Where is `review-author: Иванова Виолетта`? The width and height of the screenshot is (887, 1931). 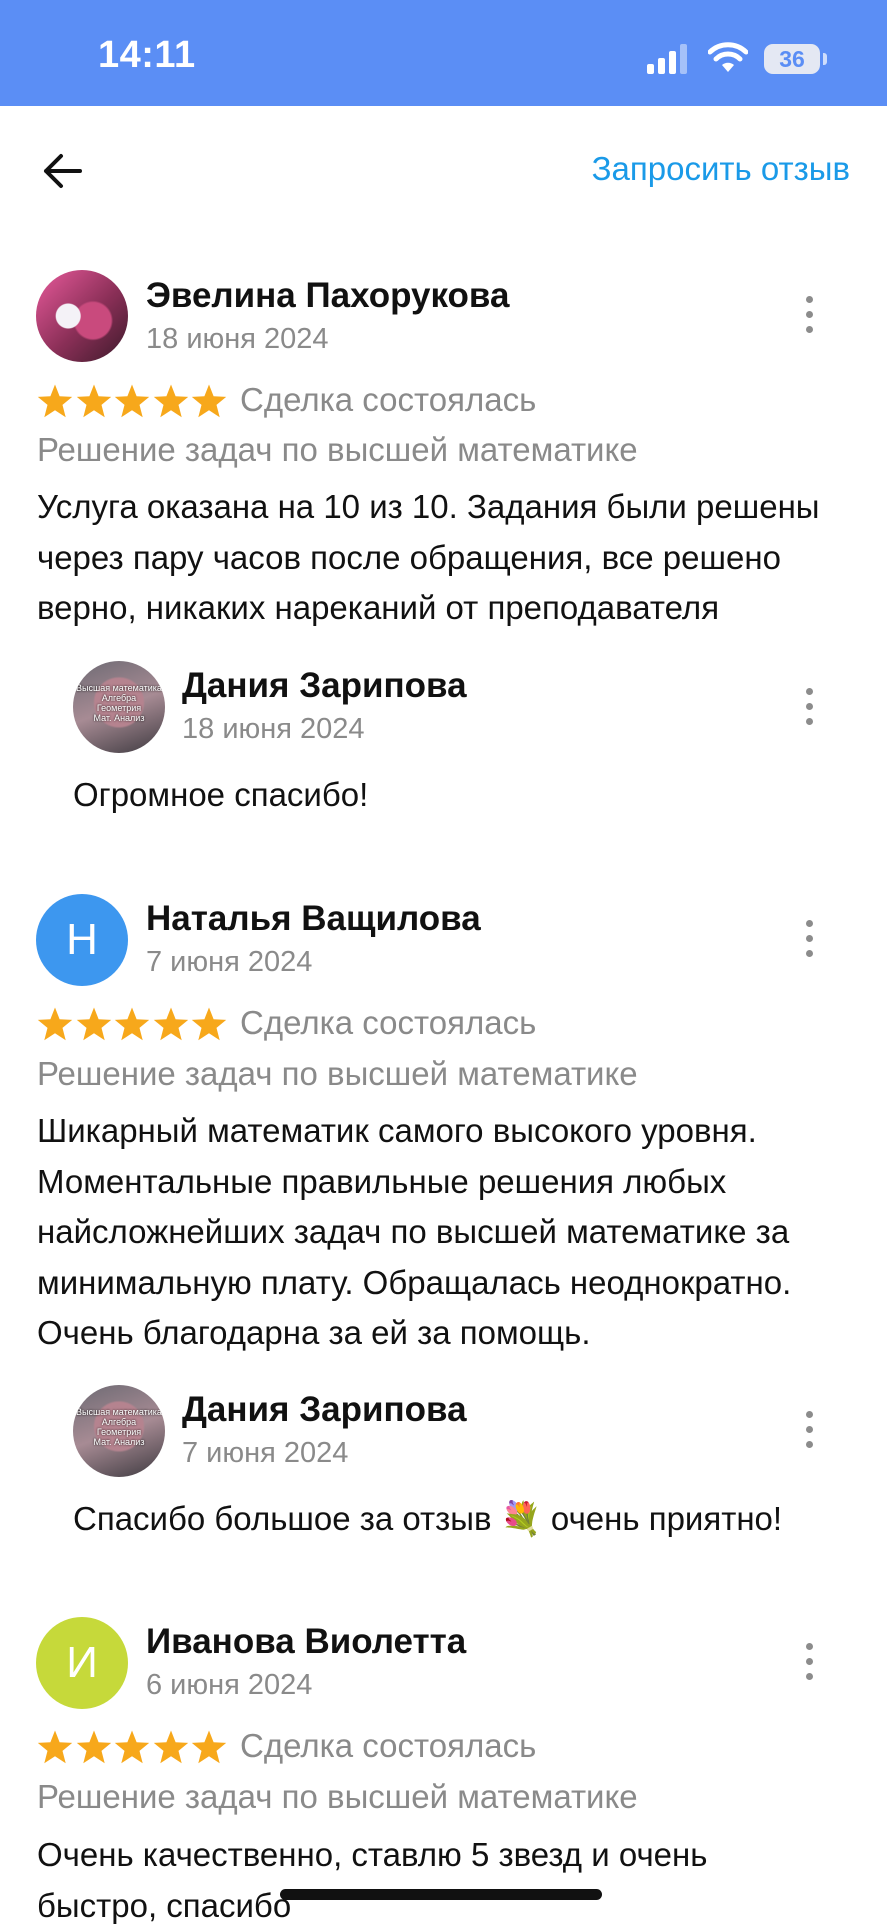 review-author: Иванова Виолетта is located at coordinates (306, 1642).